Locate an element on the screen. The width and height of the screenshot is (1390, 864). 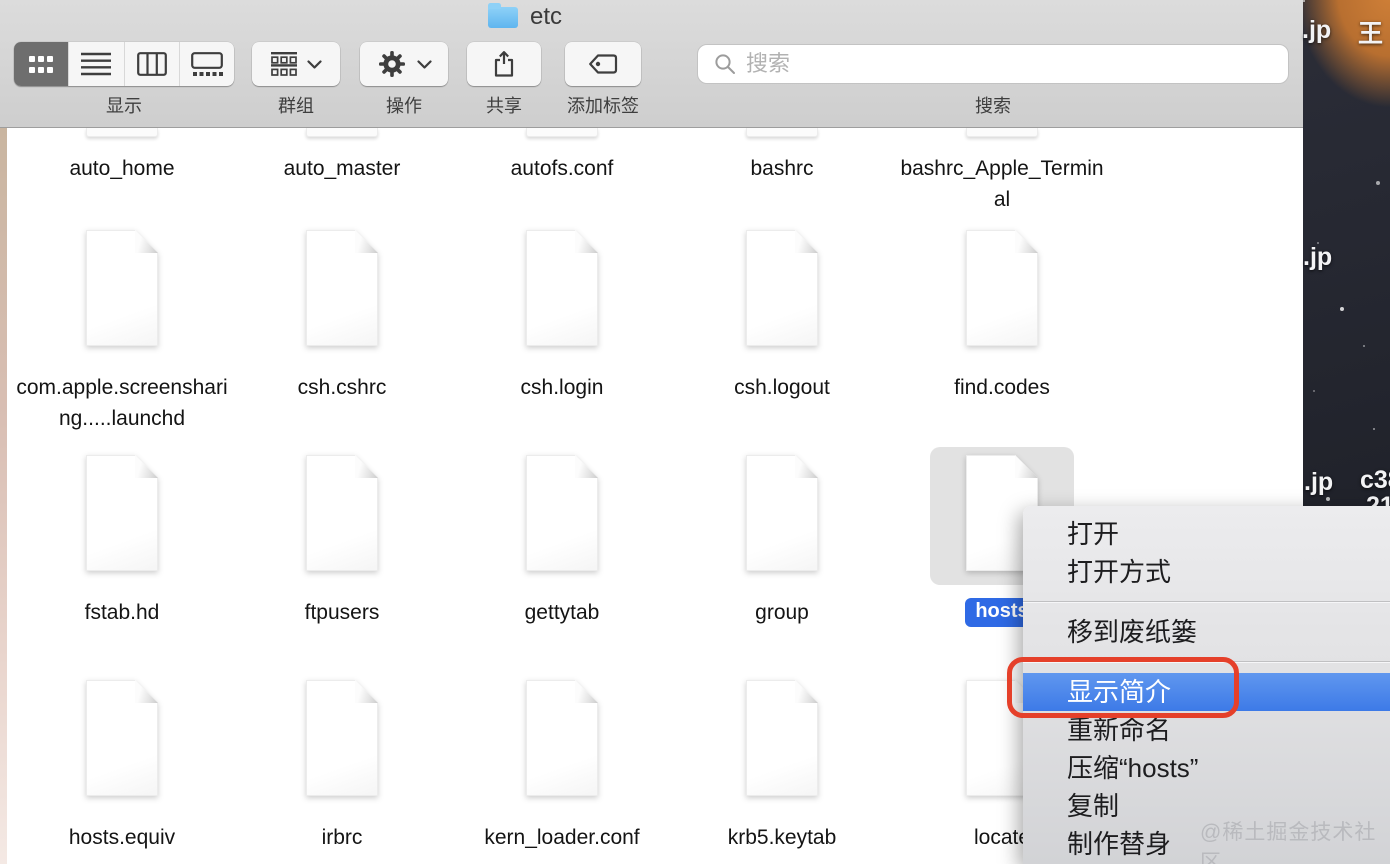
add-tags-button is located at coordinates (603, 64).